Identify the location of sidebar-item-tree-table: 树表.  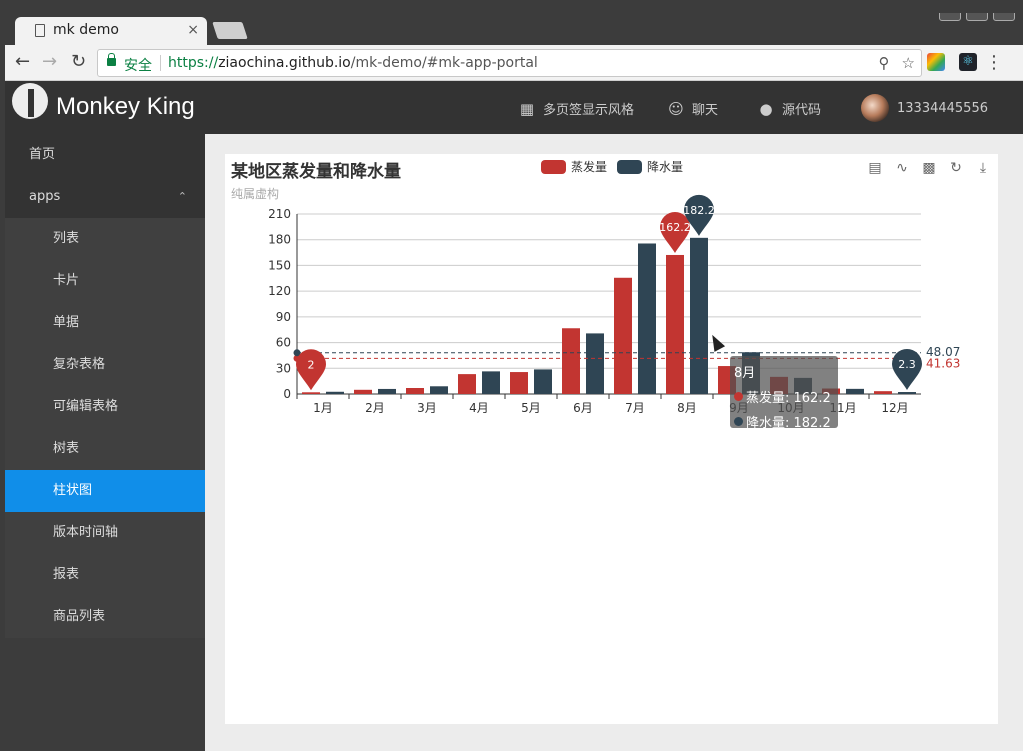
(105, 449).